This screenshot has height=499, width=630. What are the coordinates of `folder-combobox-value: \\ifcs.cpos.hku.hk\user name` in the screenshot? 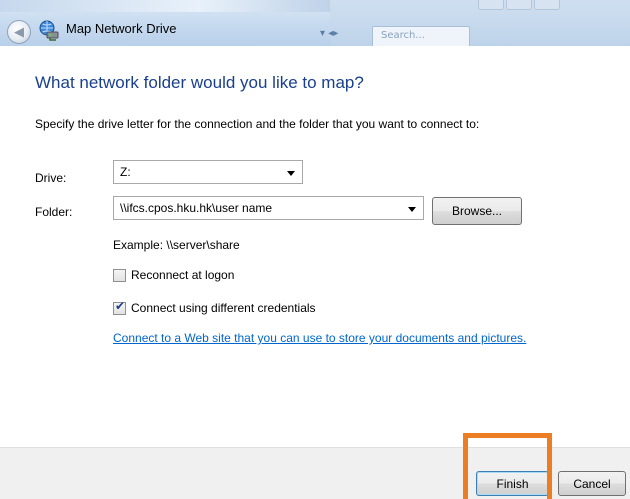 It's located at (196, 208).